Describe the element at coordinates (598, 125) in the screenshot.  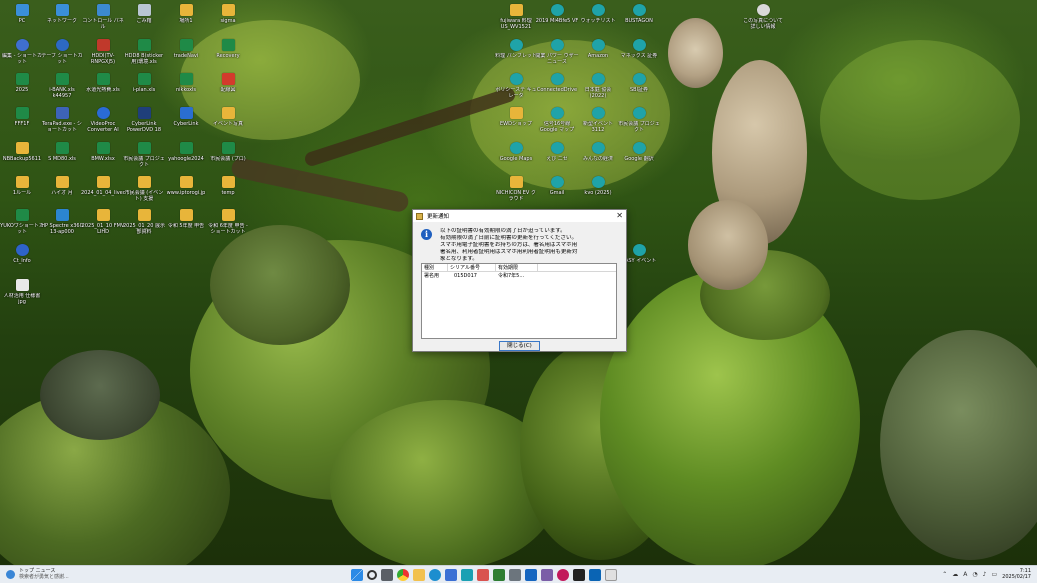
I see `desktop-icon-new-event: 新型イベント 3112` at that location.